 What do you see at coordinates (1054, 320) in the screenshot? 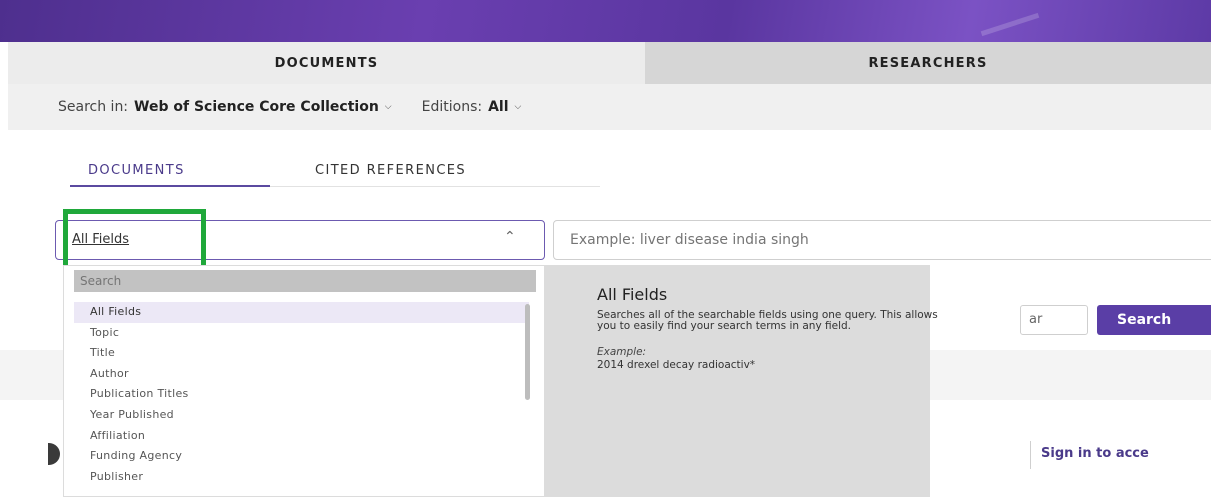
I see `clear-button: ar` at bounding box center [1054, 320].